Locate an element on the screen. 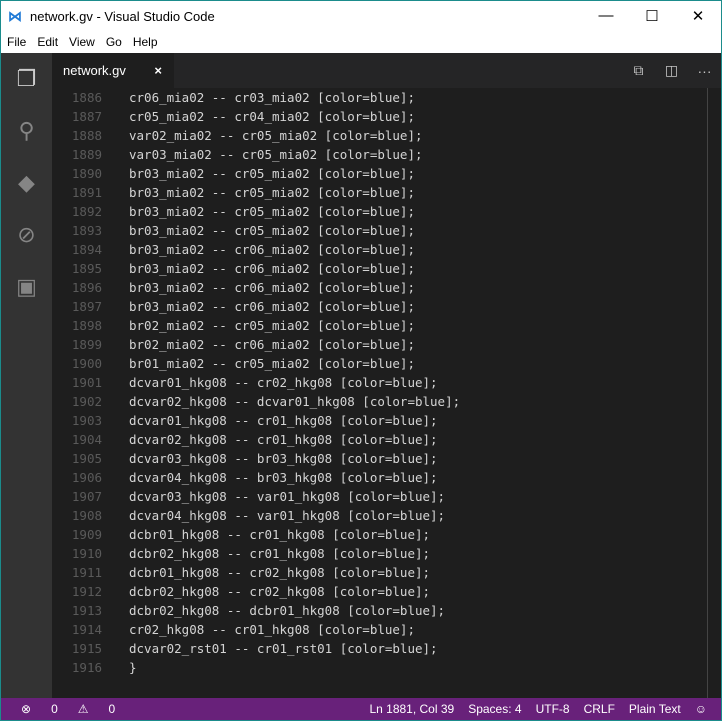 This screenshot has width=722, height=721. error-icon: ⊗ is located at coordinates (26, 709).